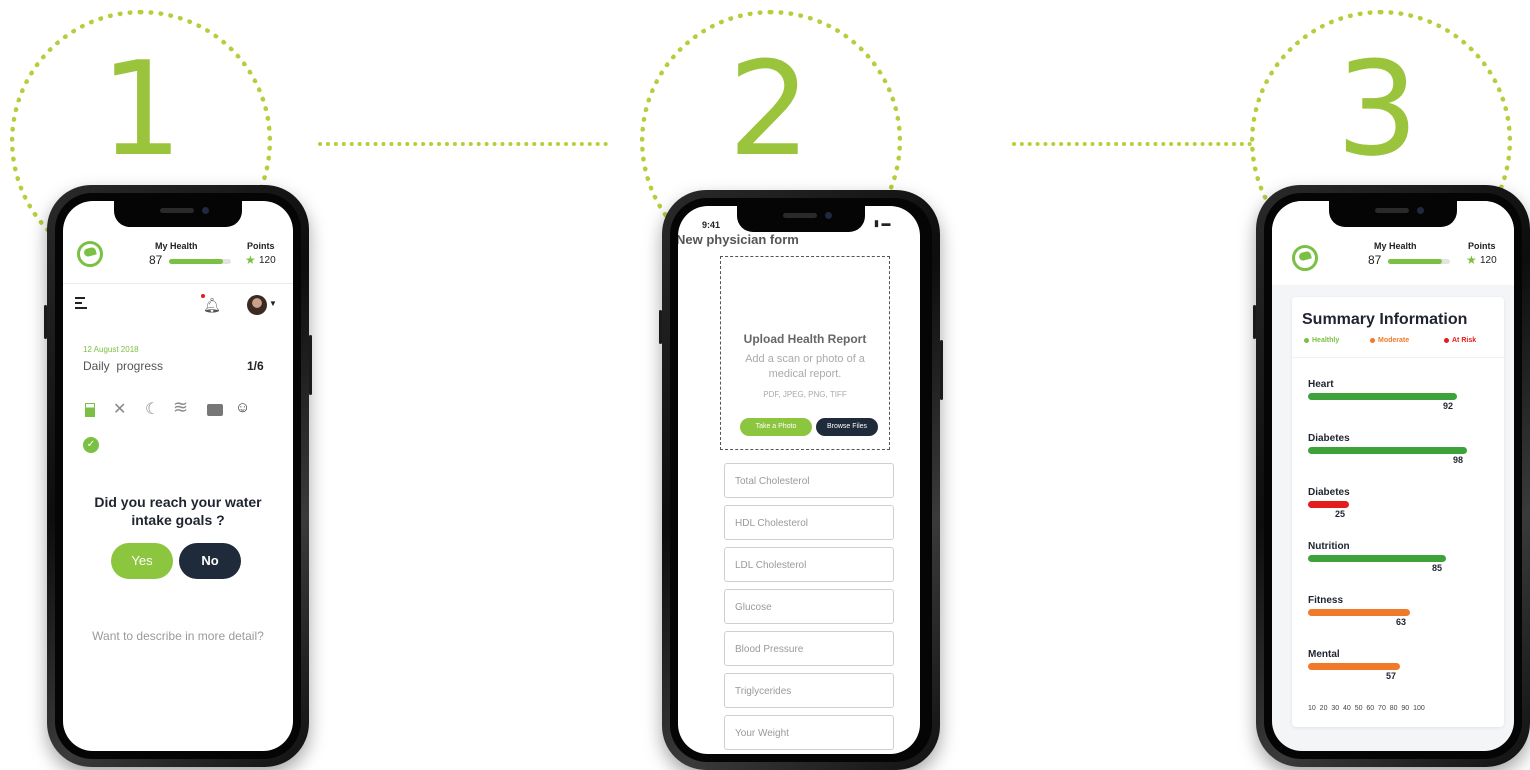  I want to click on file-formats: PDF, JPEG, PNG, TIFF, so click(805, 394).